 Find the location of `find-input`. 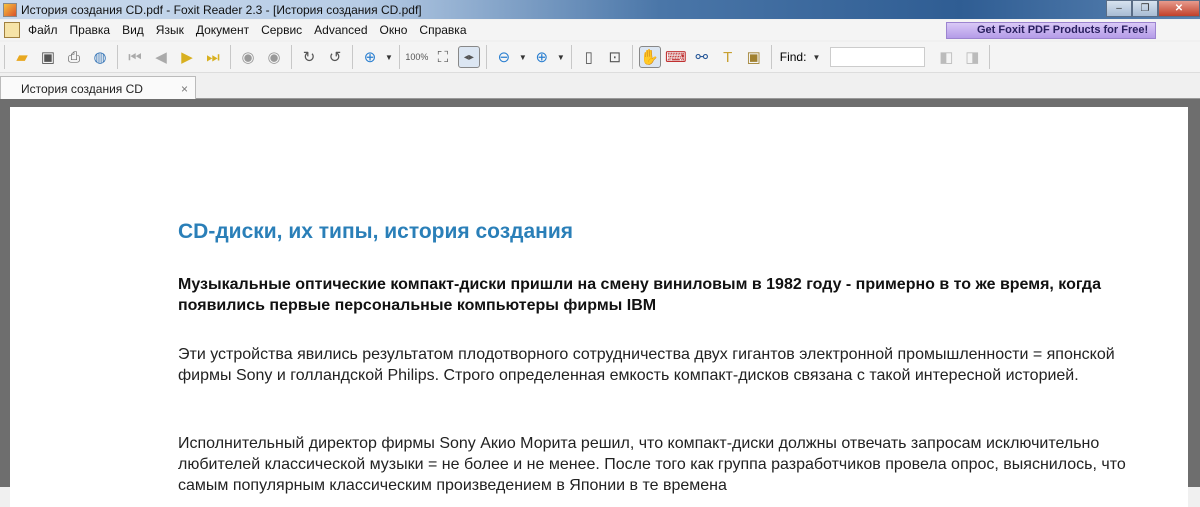

find-input is located at coordinates (878, 57).